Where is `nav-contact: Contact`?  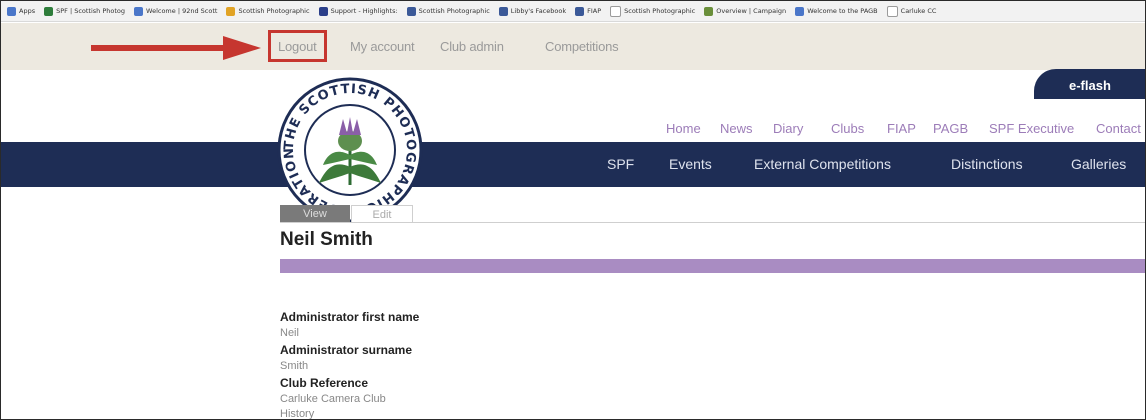 nav-contact: Contact is located at coordinates (1118, 128).